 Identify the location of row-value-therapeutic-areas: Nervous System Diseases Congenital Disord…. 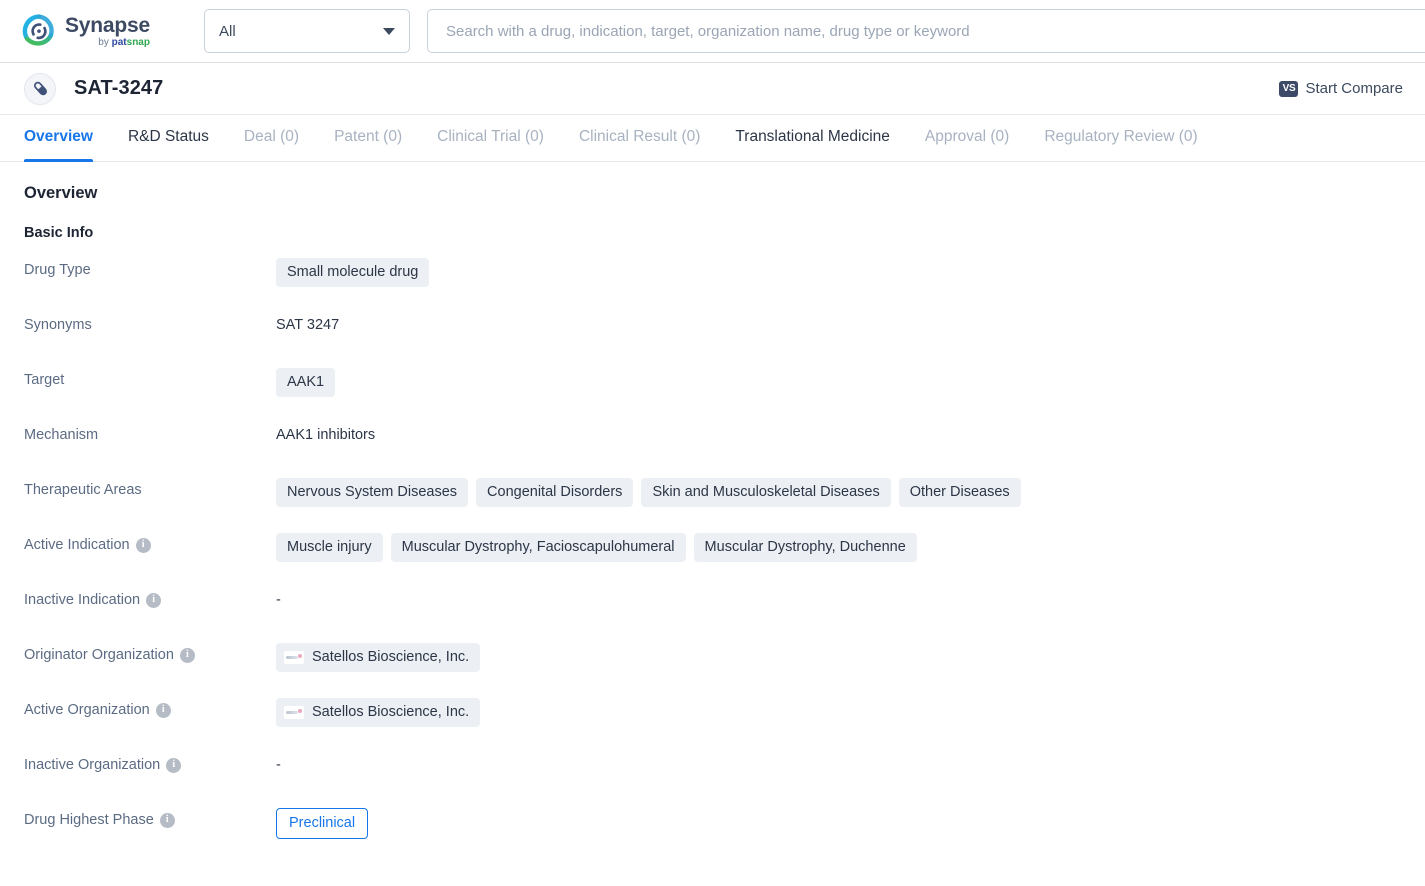
(838, 492).